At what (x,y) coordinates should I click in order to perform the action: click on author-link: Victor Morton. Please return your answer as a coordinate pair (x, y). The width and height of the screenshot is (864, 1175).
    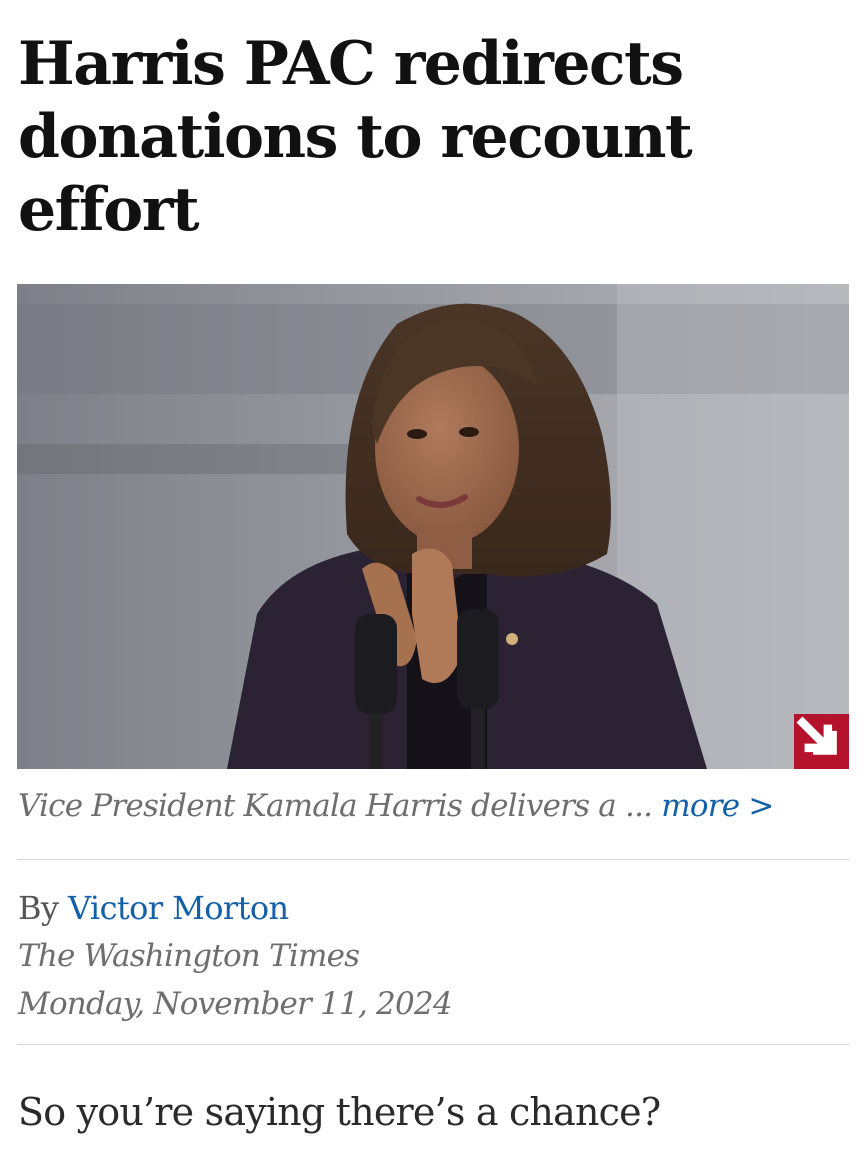
    Looking at the image, I should click on (178, 908).